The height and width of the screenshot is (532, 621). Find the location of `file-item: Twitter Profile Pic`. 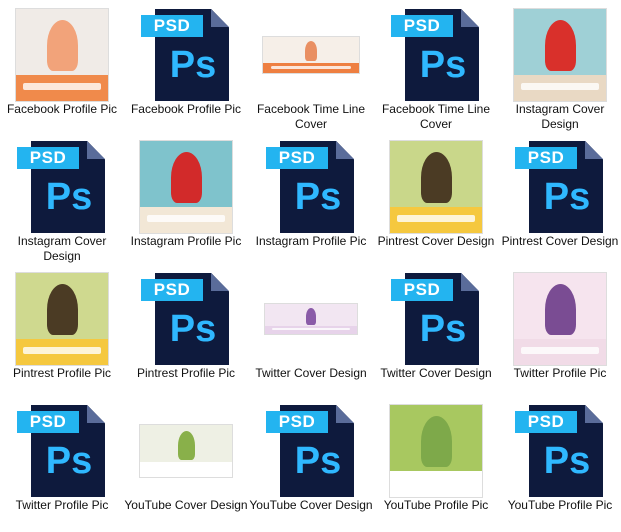

file-item: Twitter Profile Pic is located at coordinates (559, 334).